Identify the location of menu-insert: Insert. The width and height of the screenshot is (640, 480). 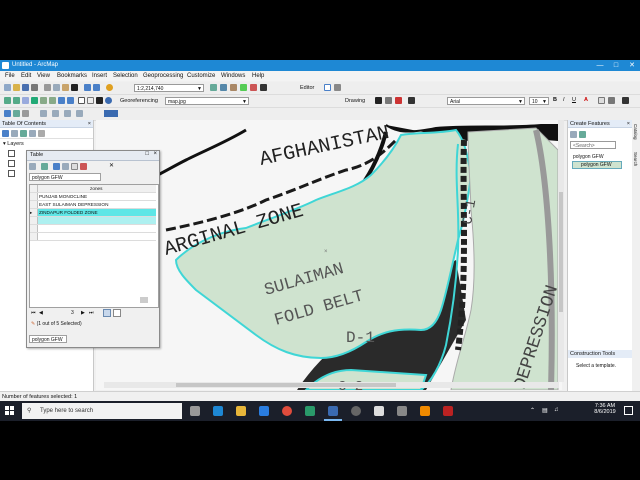
(99, 76).